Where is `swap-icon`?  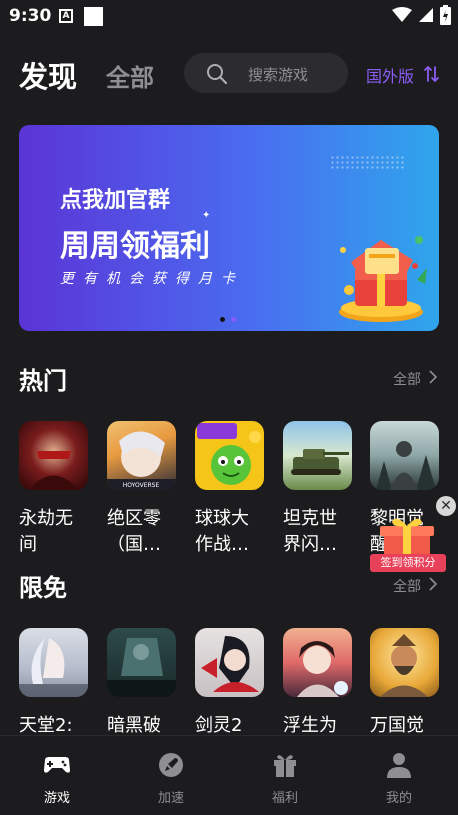
swap-icon is located at coordinates (432, 74).